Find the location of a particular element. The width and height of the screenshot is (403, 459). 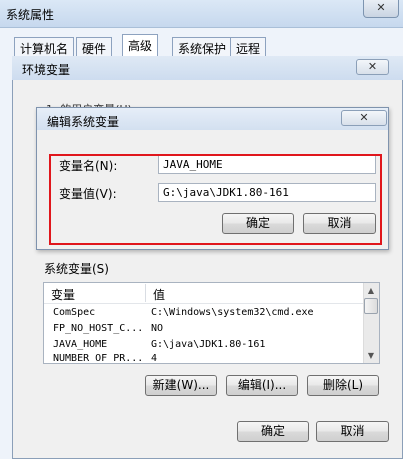

table-row-value: C:\Windows\system32\cmd.exe is located at coordinates (256, 314).